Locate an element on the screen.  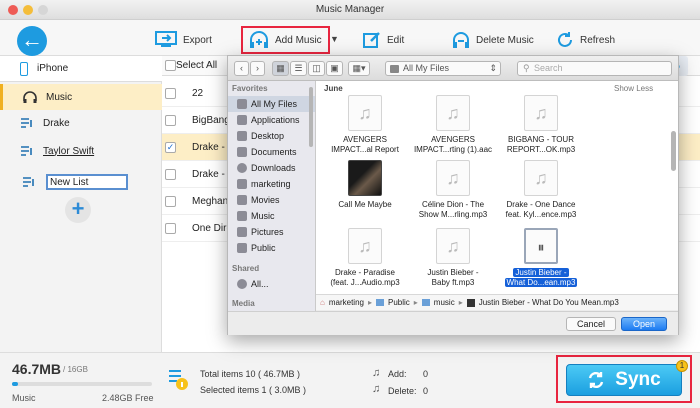
sync-badge: 1 is located at coordinates (682, 366).